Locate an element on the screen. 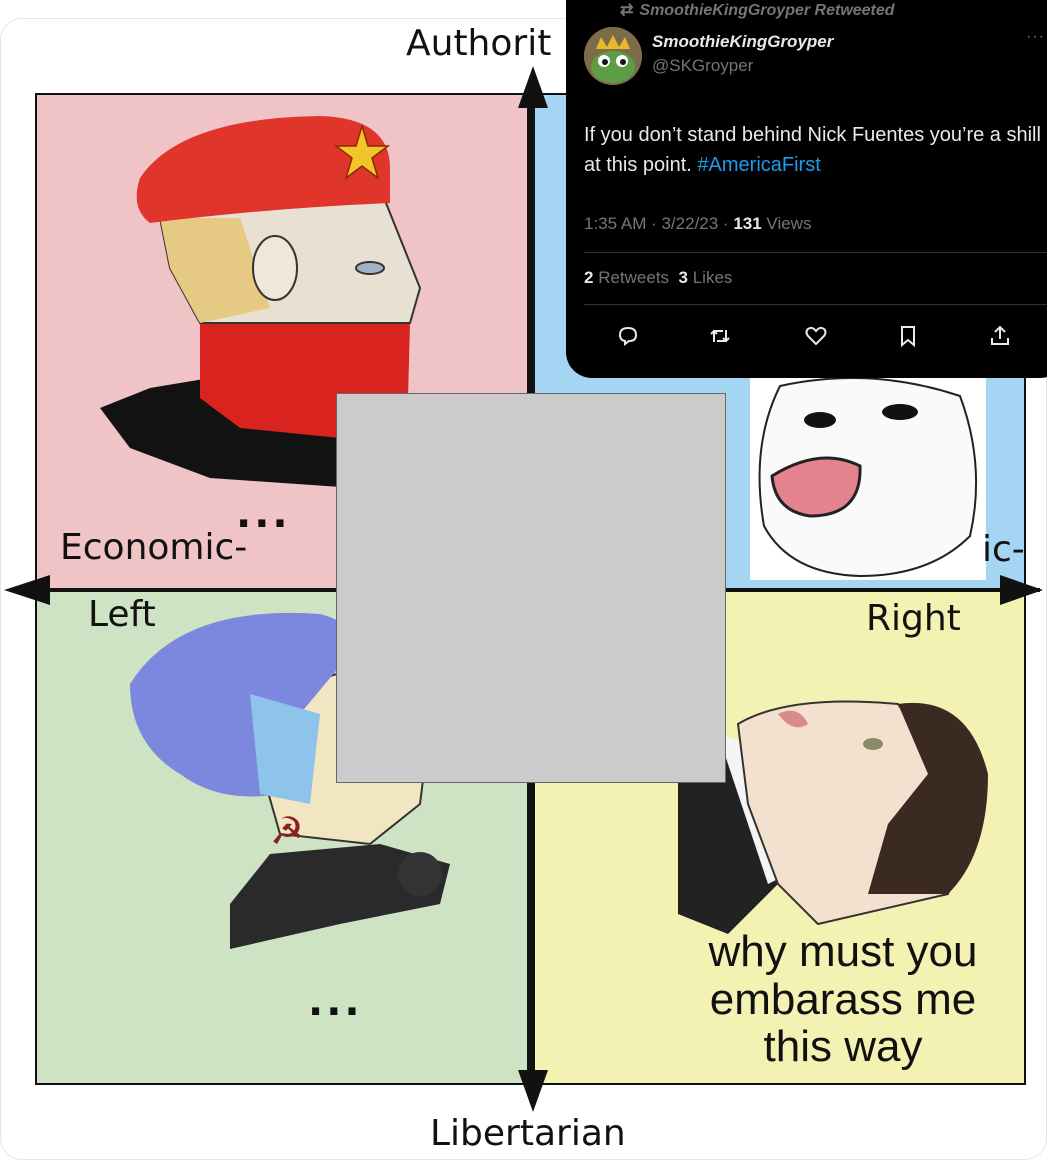  authoritarian-label: Authorit is located at coordinates (479, 43).